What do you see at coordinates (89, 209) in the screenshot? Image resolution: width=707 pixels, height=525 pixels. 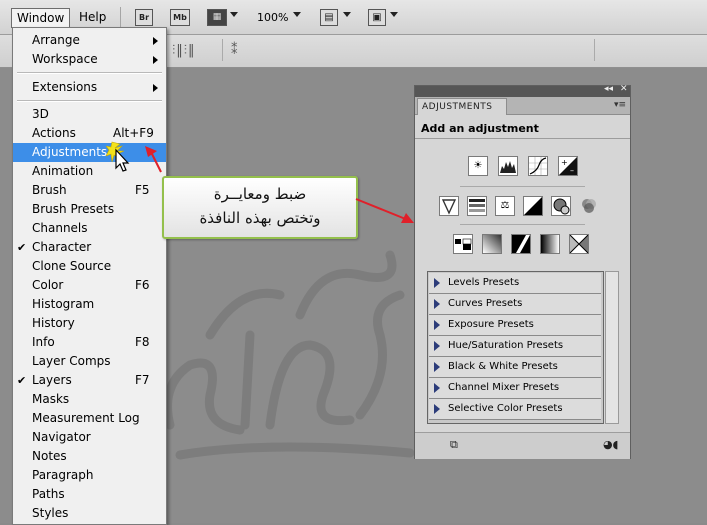 I see `menu-item-brush-presets: Brush Presets` at bounding box center [89, 209].